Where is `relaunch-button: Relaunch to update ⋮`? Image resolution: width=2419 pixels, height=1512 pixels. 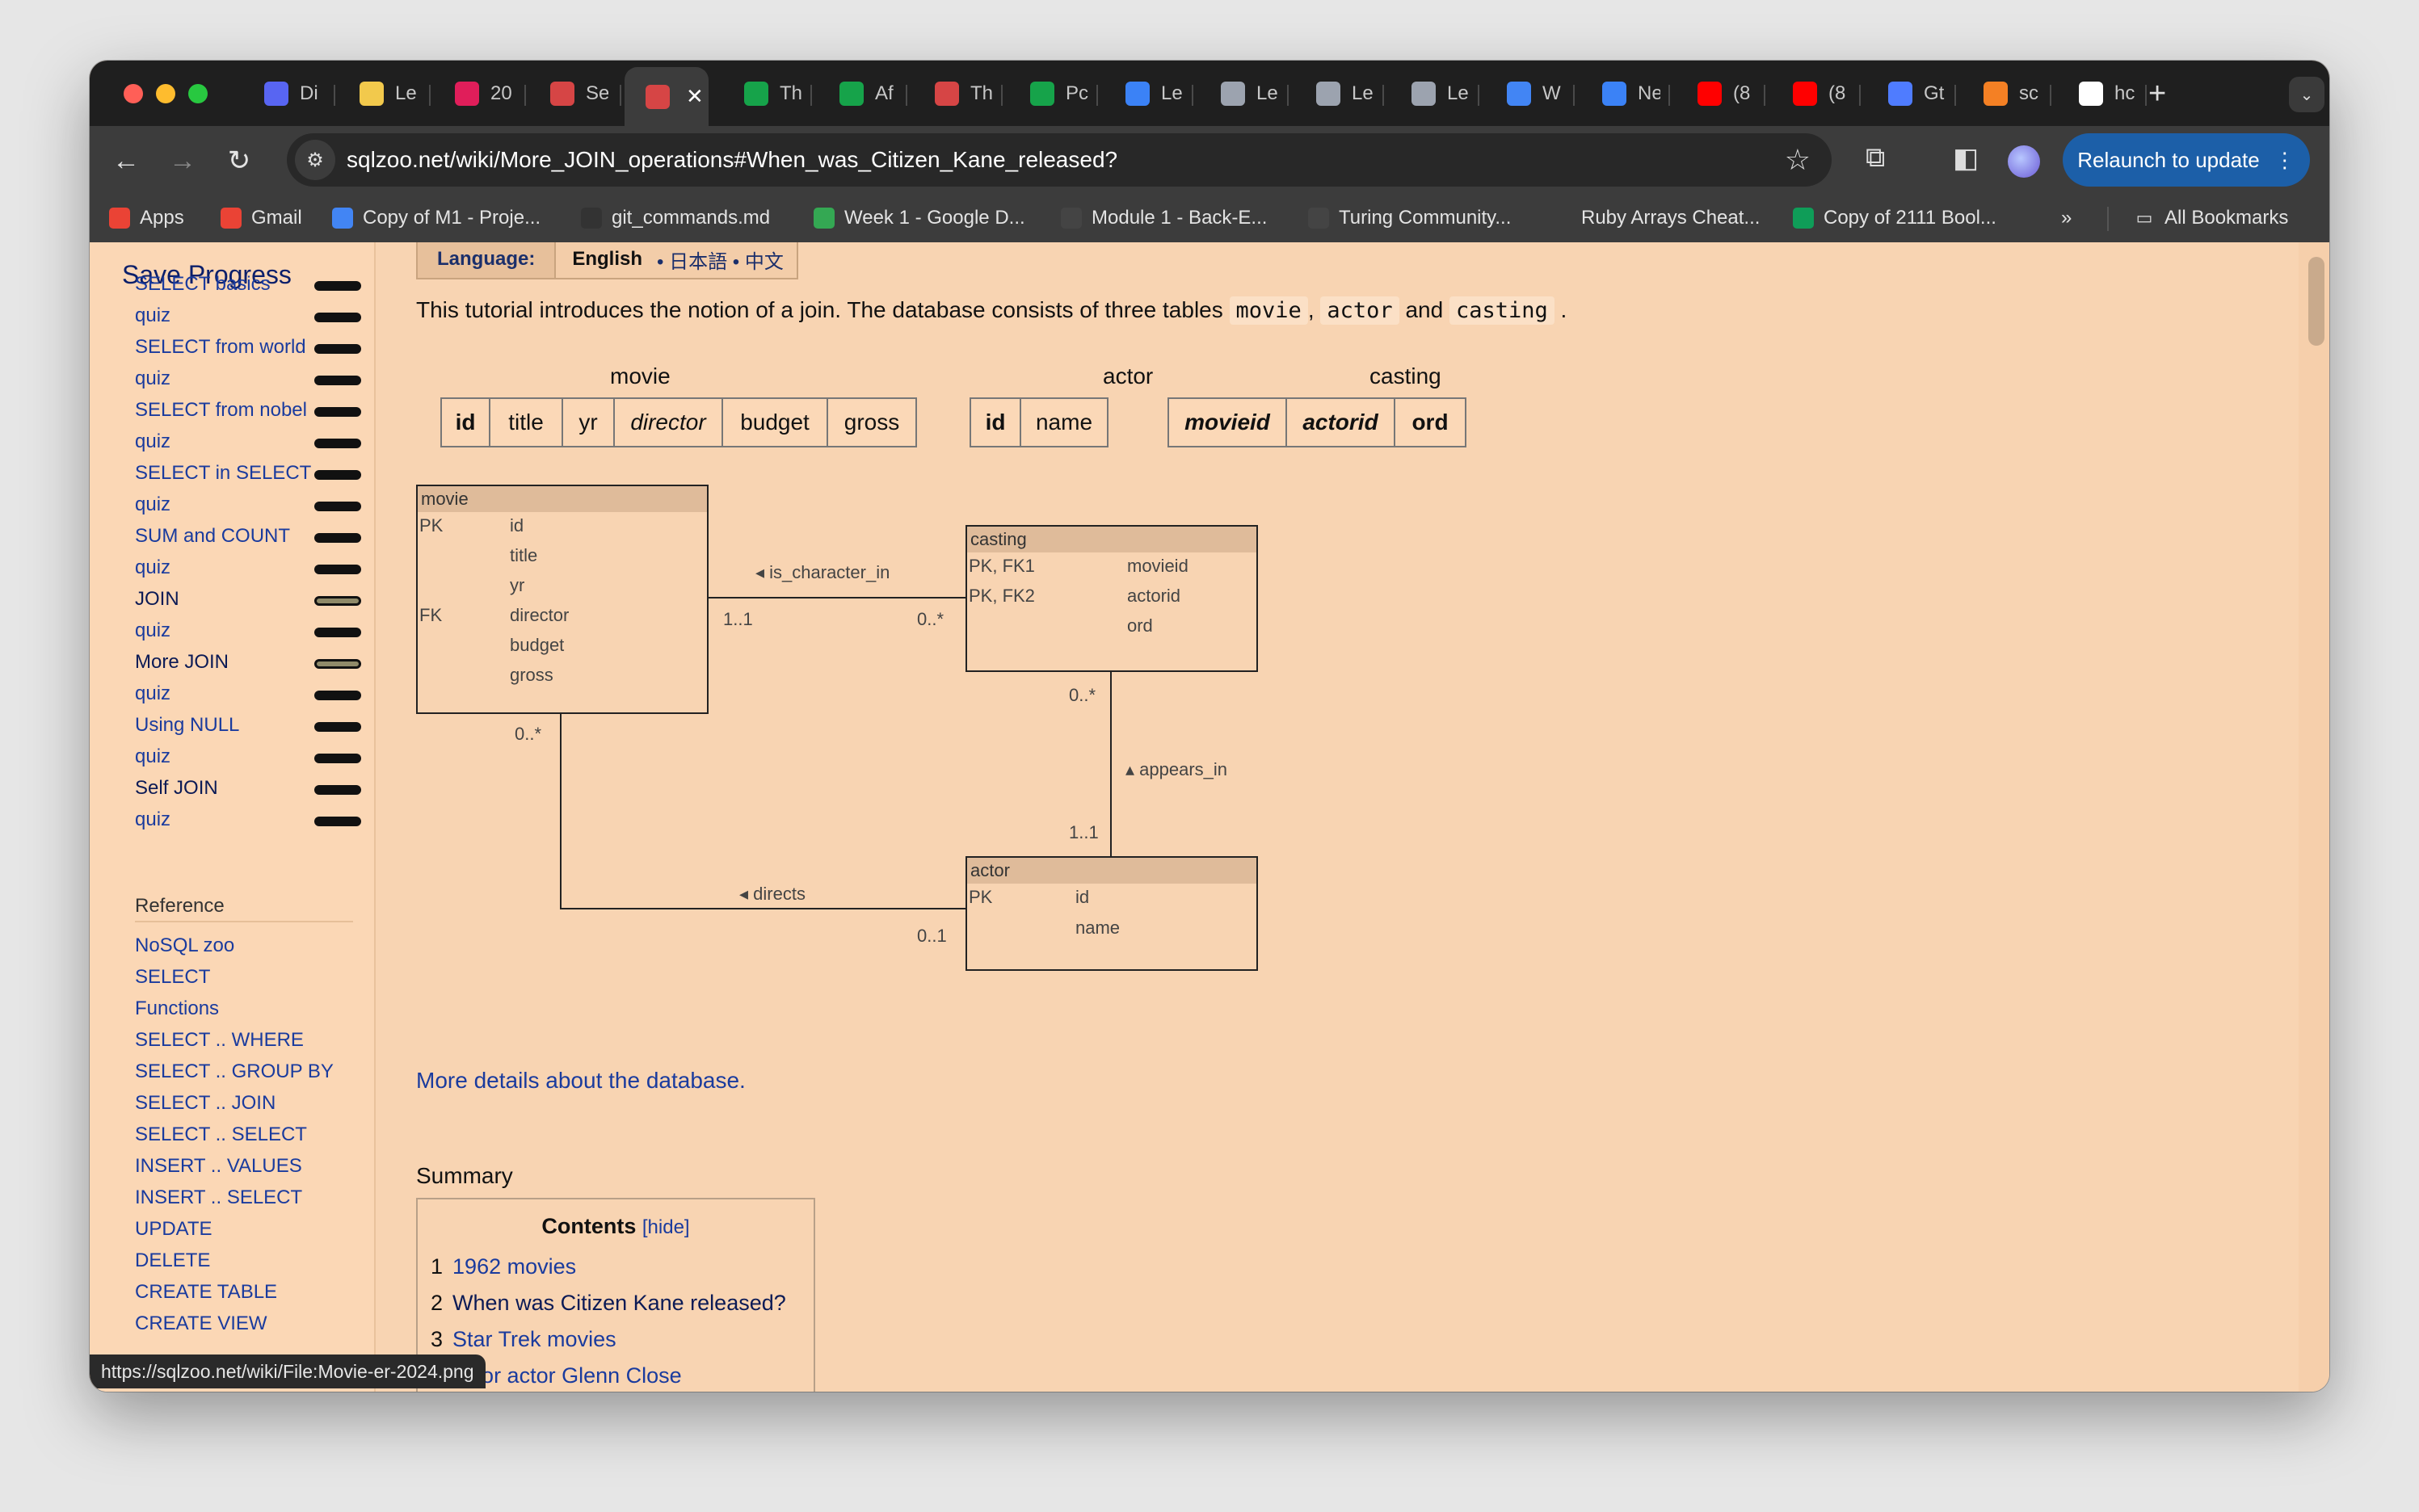
relaunch-button: Relaunch to update ⋮ is located at coordinates (2187, 160).